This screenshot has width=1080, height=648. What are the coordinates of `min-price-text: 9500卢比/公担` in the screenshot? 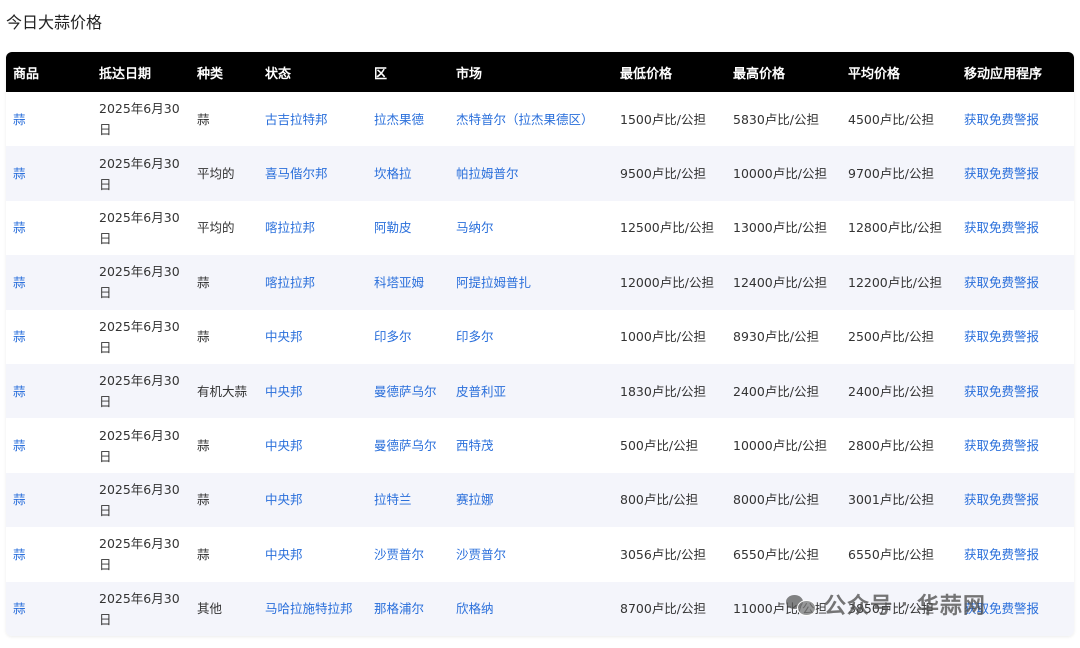 It's located at (663, 174).